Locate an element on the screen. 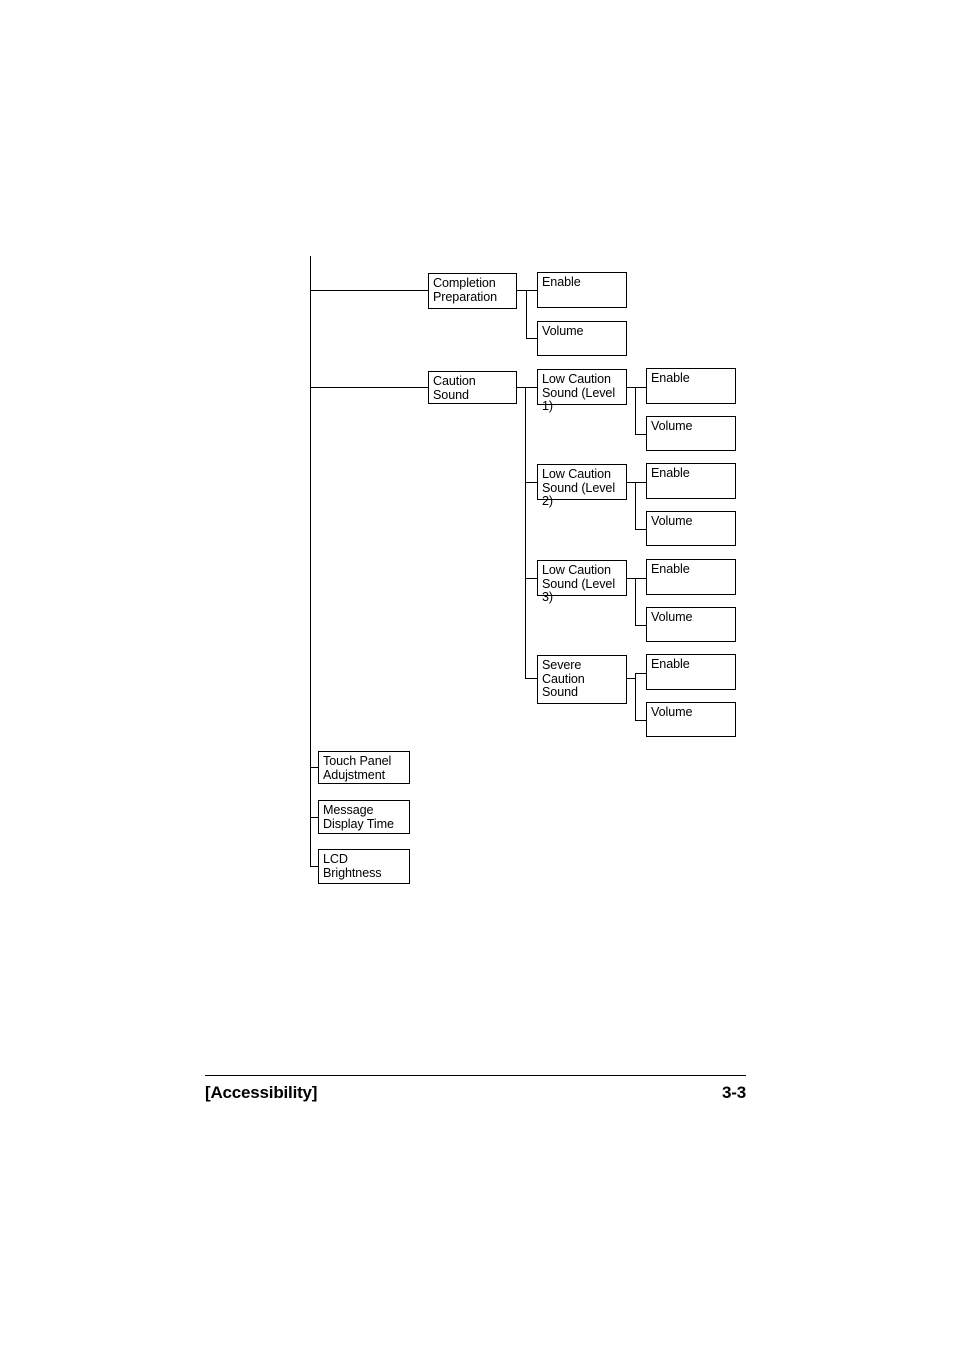 The width and height of the screenshot is (954, 1350). node-low-caution-sound-level-3-enable: Enable is located at coordinates (691, 577).